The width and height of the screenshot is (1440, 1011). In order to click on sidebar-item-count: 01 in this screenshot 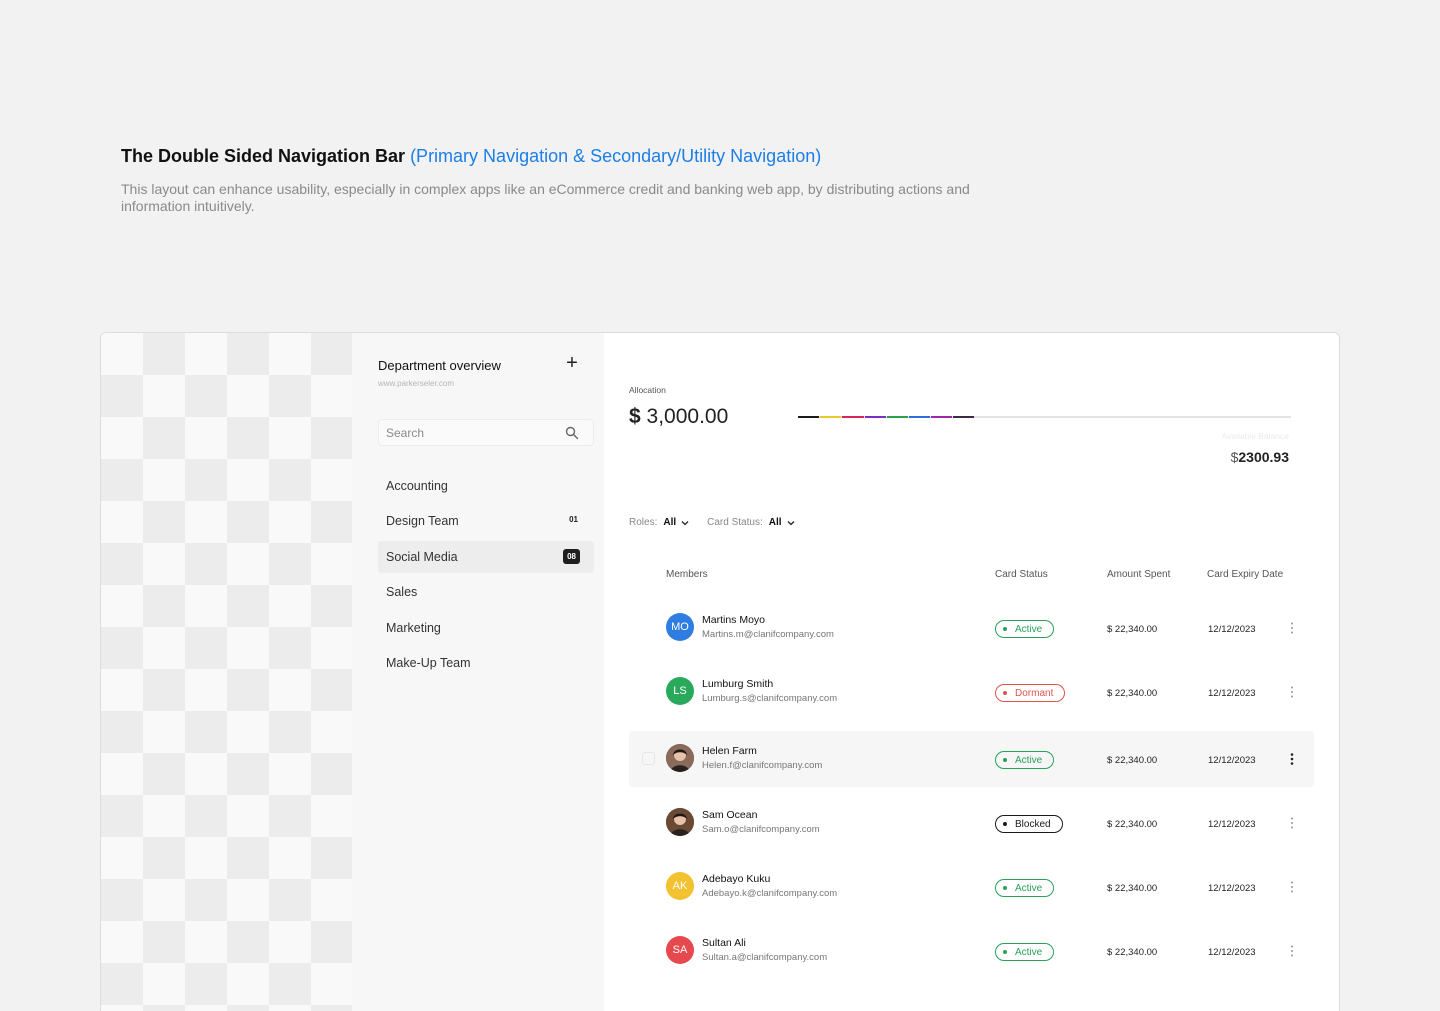, I will do `click(573, 520)`.